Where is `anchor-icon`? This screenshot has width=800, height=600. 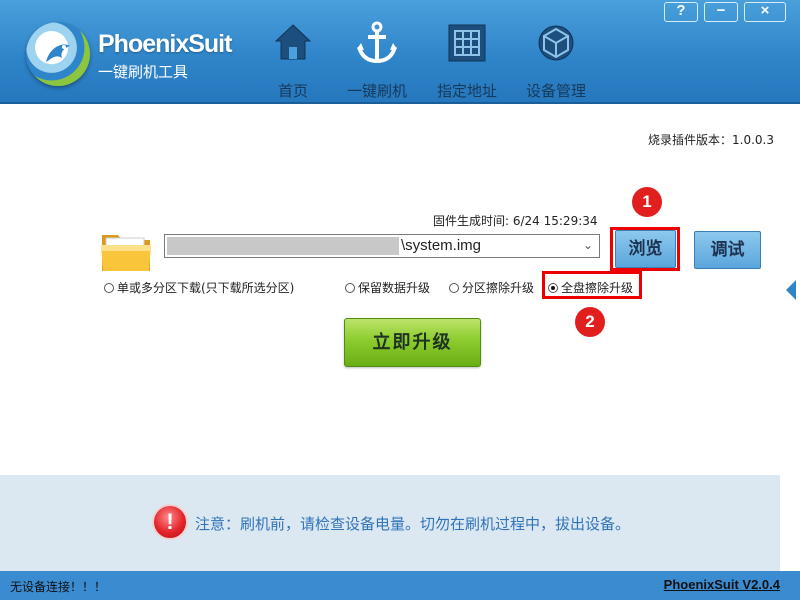
anchor-icon is located at coordinates (377, 43).